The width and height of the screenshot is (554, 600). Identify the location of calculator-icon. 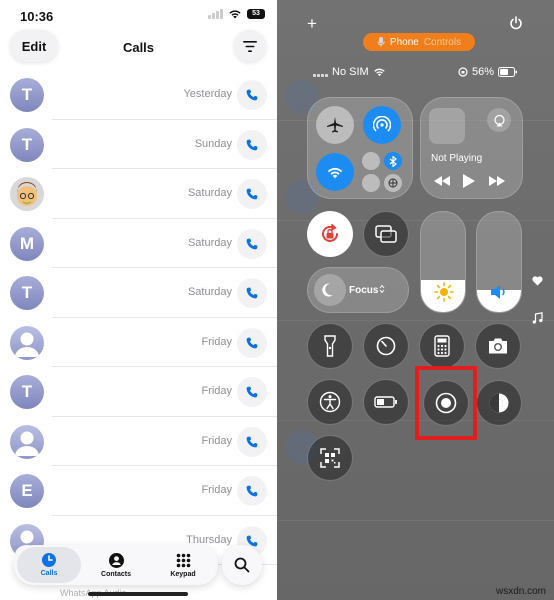
(442, 346).